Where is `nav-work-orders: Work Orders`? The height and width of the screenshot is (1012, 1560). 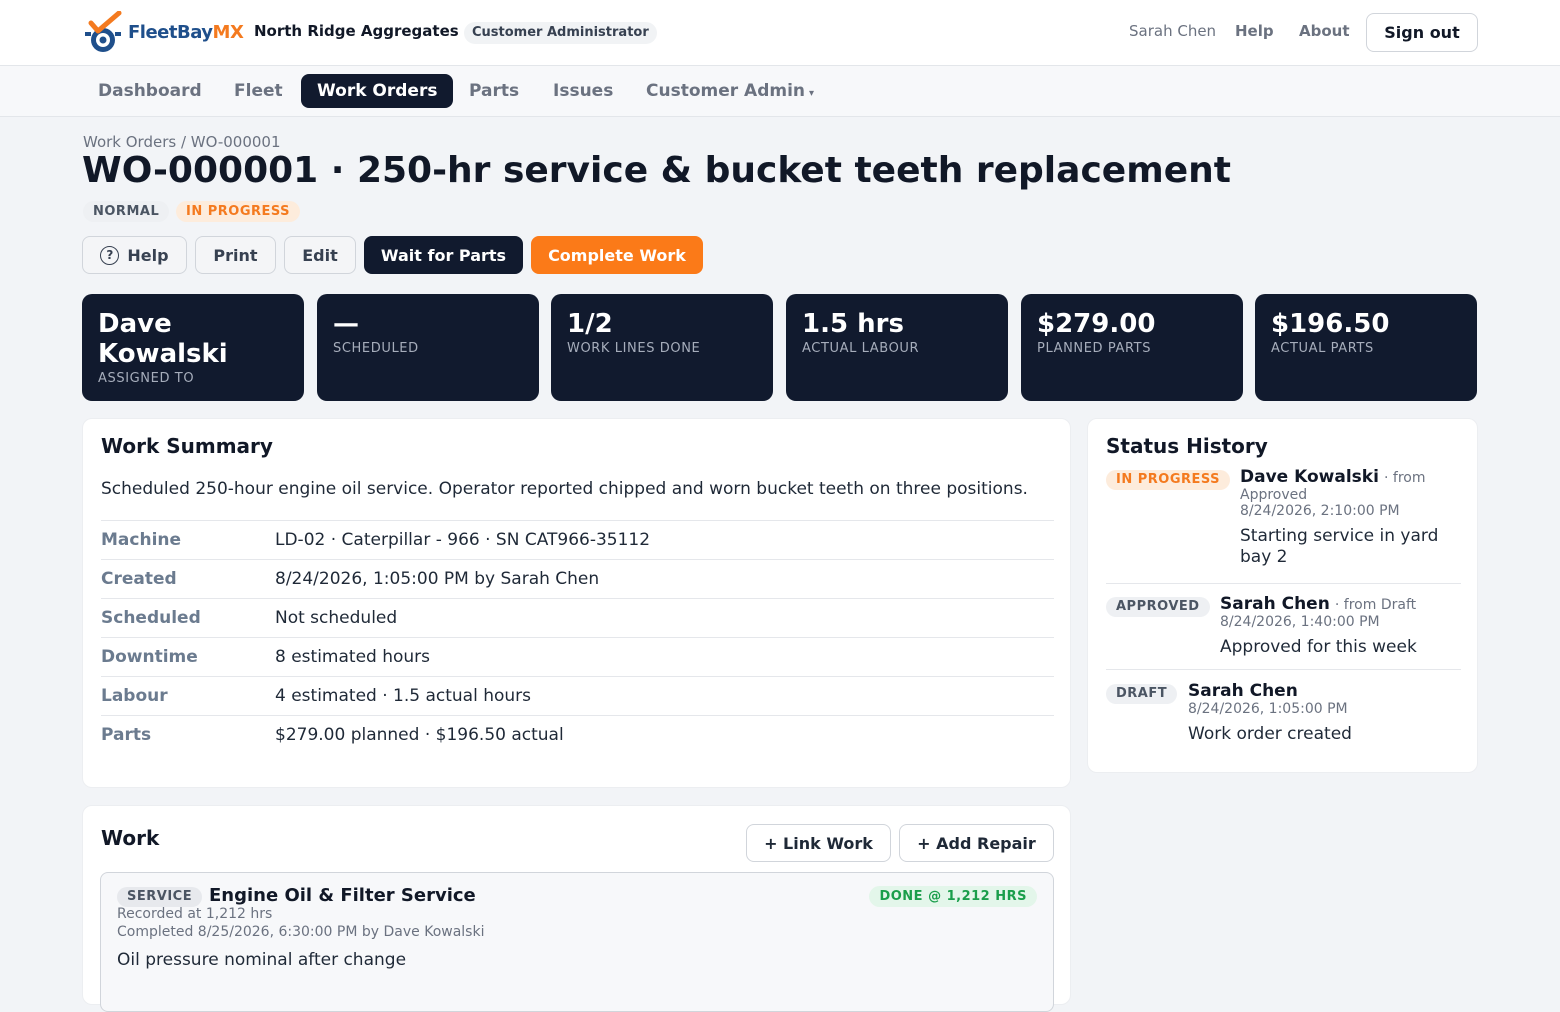
nav-work-orders: Work Orders is located at coordinates (377, 91).